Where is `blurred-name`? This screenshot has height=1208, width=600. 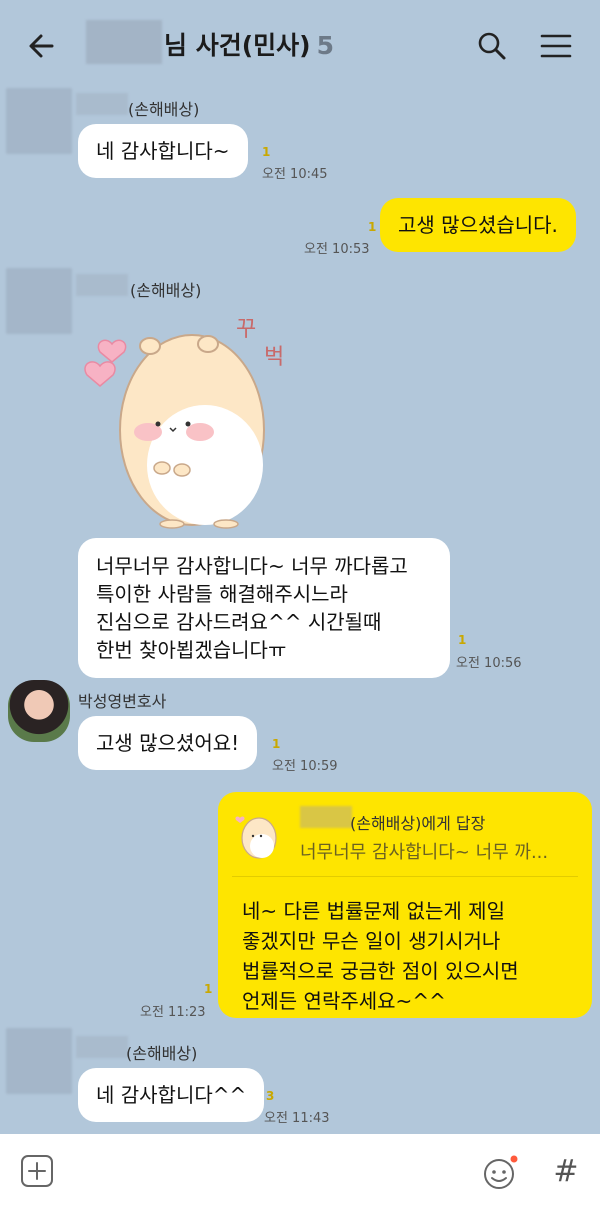 blurred-name is located at coordinates (124, 42).